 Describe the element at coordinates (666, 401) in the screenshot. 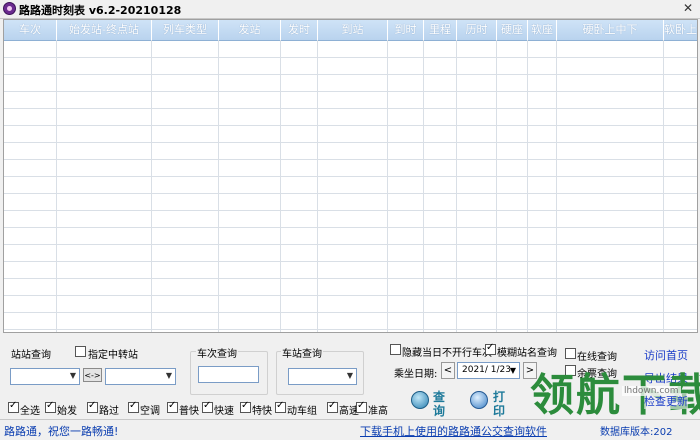

I see `check-update-link: 检查更新` at that location.